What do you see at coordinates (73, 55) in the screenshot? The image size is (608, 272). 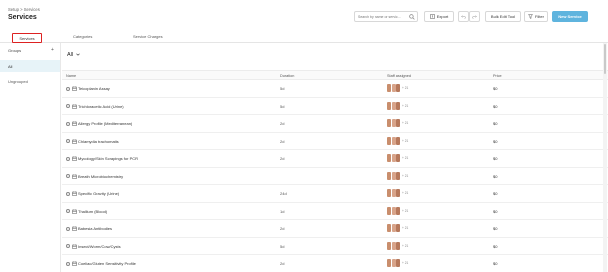 I see `group-filter-dropdown: All` at bounding box center [73, 55].